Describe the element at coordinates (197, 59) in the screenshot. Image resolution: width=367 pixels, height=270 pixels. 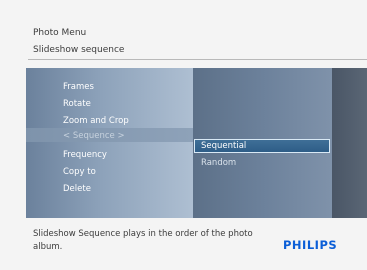
I see `header-divider` at that location.